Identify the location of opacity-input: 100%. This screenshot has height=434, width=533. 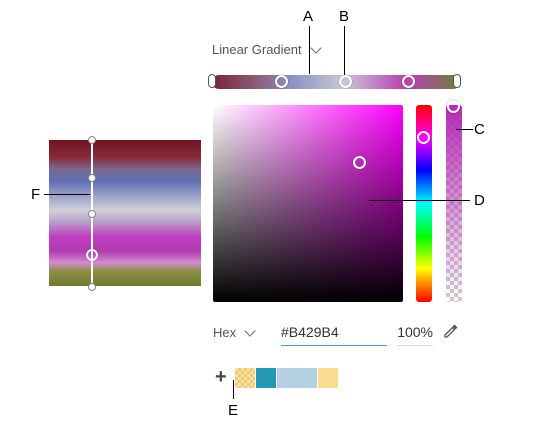
(415, 333).